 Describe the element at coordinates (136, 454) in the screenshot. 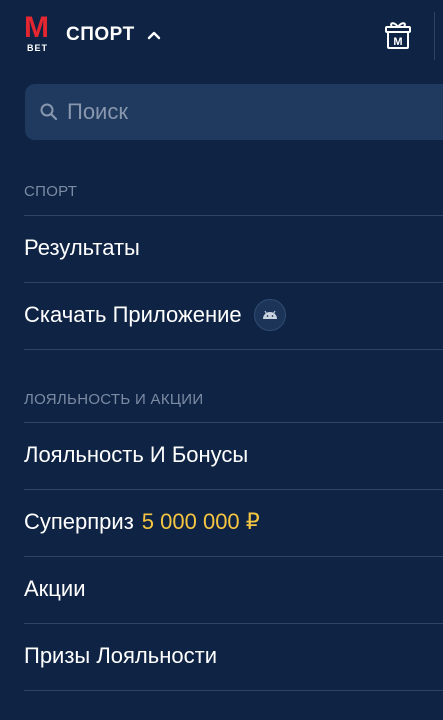

I see `menu-item-label: Лояльность И Бонусы` at that location.